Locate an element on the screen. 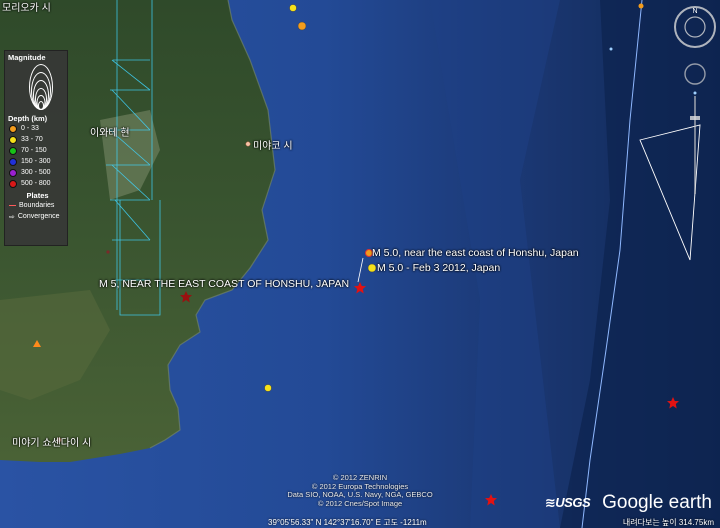 The width and height of the screenshot is (720, 528). depth-label: 300 - 500 is located at coordinates (36, 172).